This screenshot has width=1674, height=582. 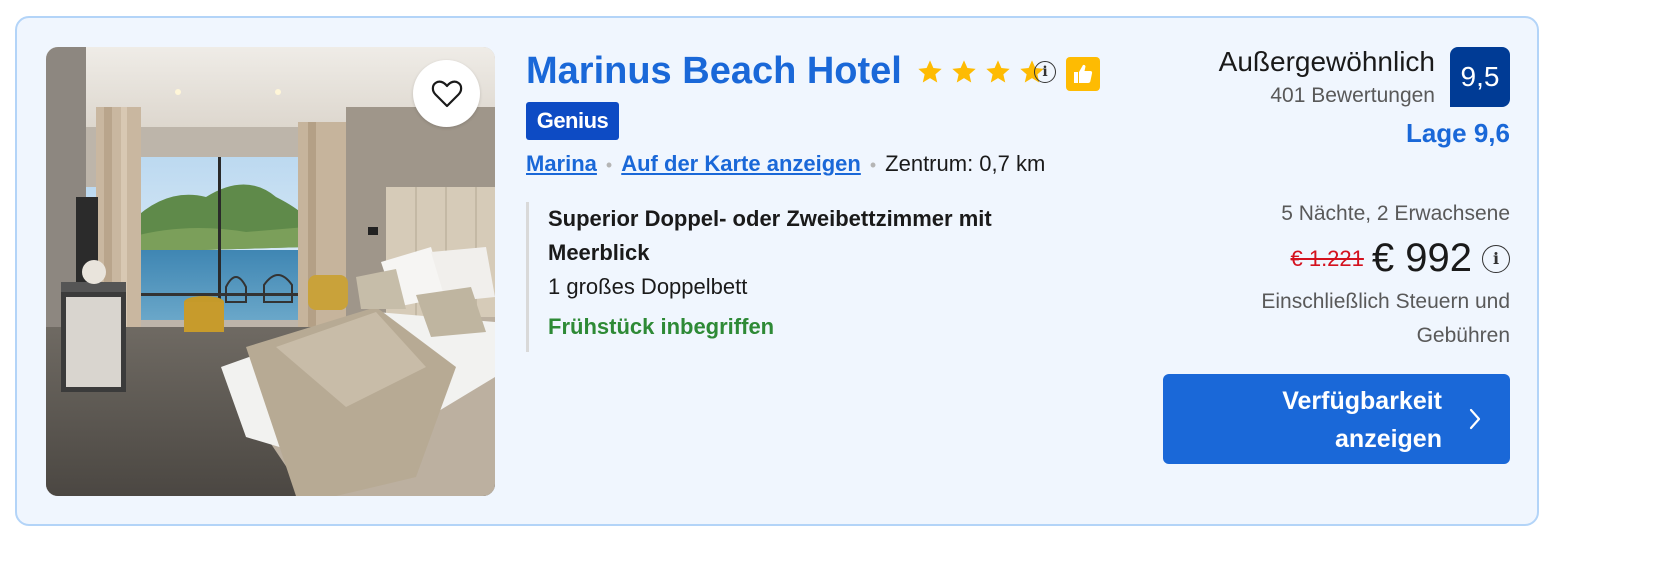 I want to click on save-to-wishlist-button, so click(x=446, y=93).